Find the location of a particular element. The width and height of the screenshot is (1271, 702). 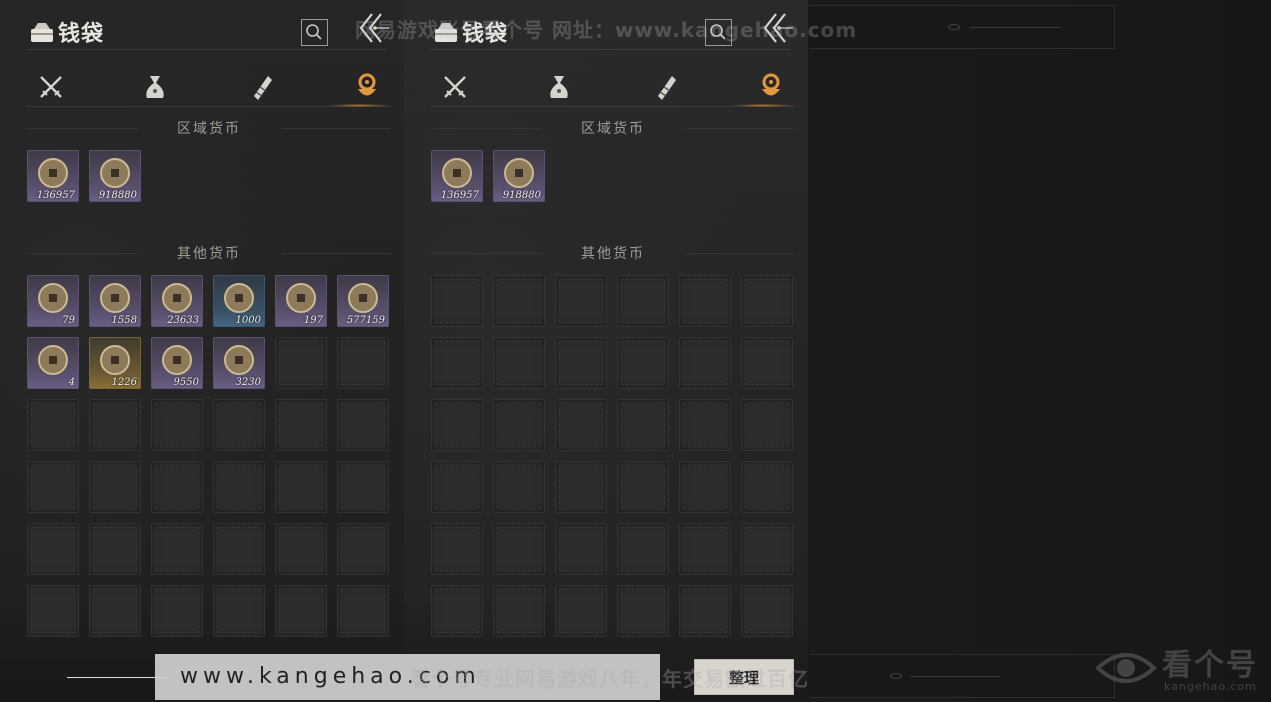

item-count: 1558 is located at coordinates (124, 320).